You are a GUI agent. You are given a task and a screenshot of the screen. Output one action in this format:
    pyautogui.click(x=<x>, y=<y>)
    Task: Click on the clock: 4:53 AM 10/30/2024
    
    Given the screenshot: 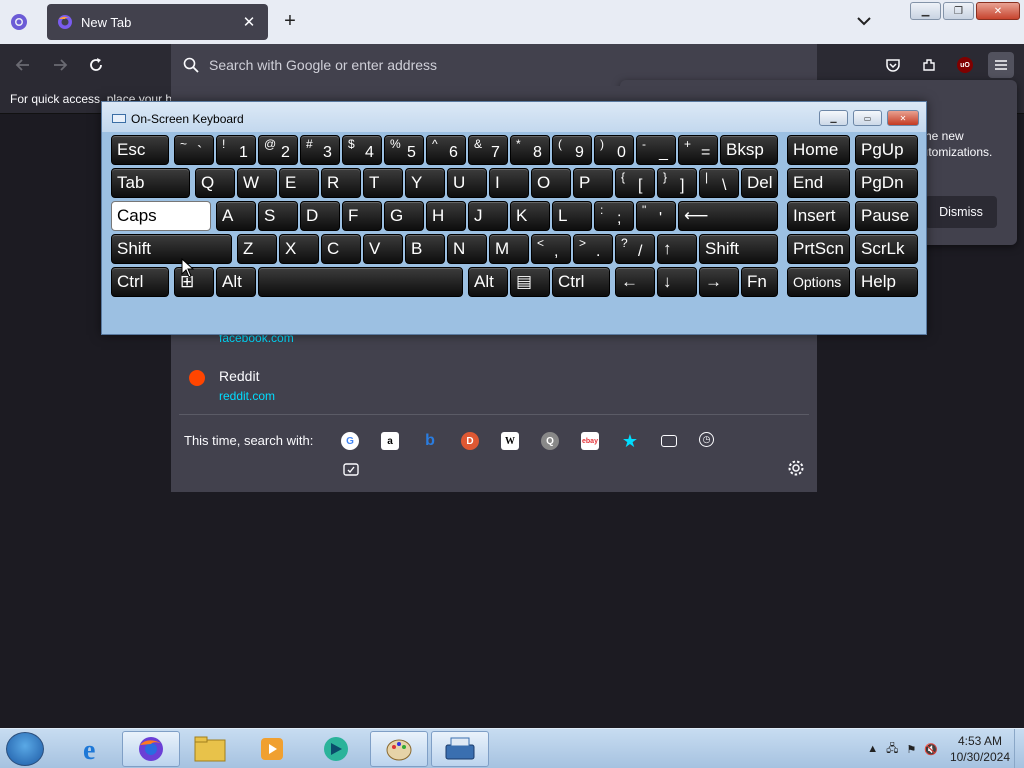 What is the action you would take?
    pyautogui.click(x=980, y=749)
    